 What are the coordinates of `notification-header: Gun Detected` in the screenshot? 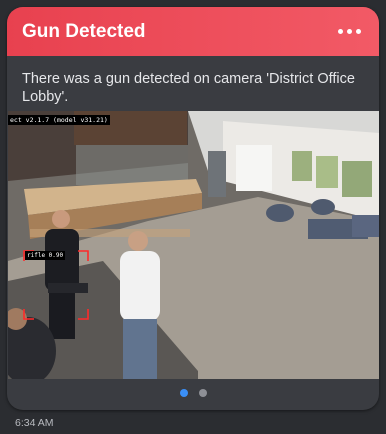 It's located at (193, 31).